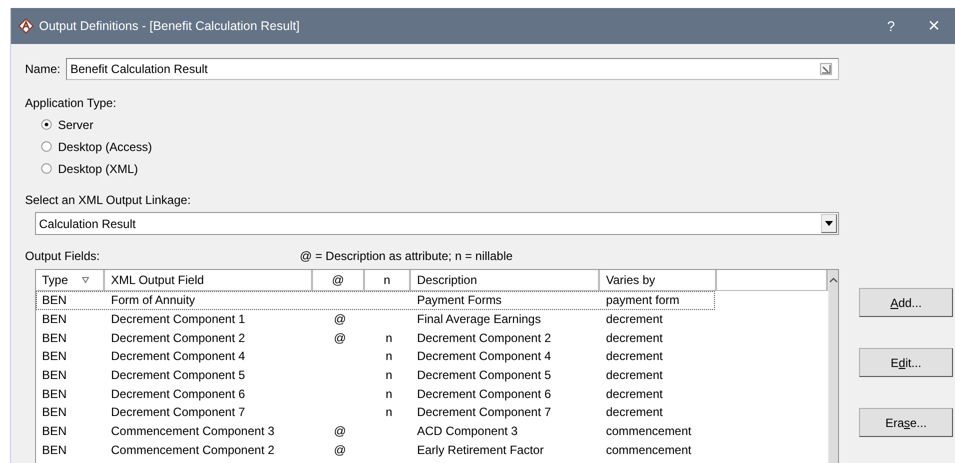 The image size is (955, 463). Describe the element at coordinates (375, 356) in the screenshot. I see `table-row: BEN Decrement Component 4 n Decrement Component 4 decrement` at that location.